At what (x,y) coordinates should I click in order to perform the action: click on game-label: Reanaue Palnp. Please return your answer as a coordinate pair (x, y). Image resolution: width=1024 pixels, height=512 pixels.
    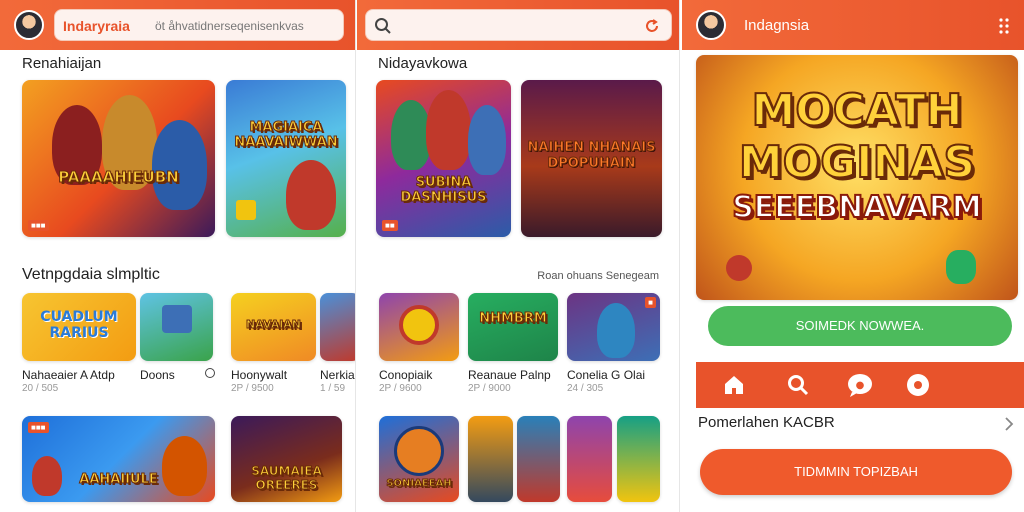
    Looking at the image, I should click on (509, 375).